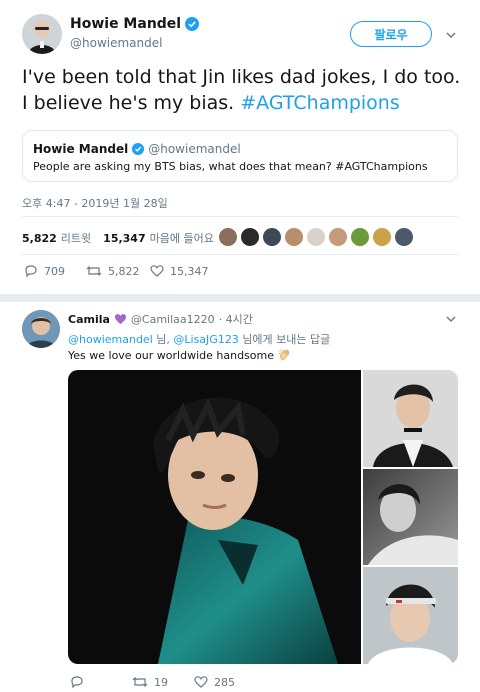 The width and height of the screenshot is (480, 692). Describe the element at coordinates (320, 103) in the screenshot. I see `hashtag-link: #AGTChampions` at that location.